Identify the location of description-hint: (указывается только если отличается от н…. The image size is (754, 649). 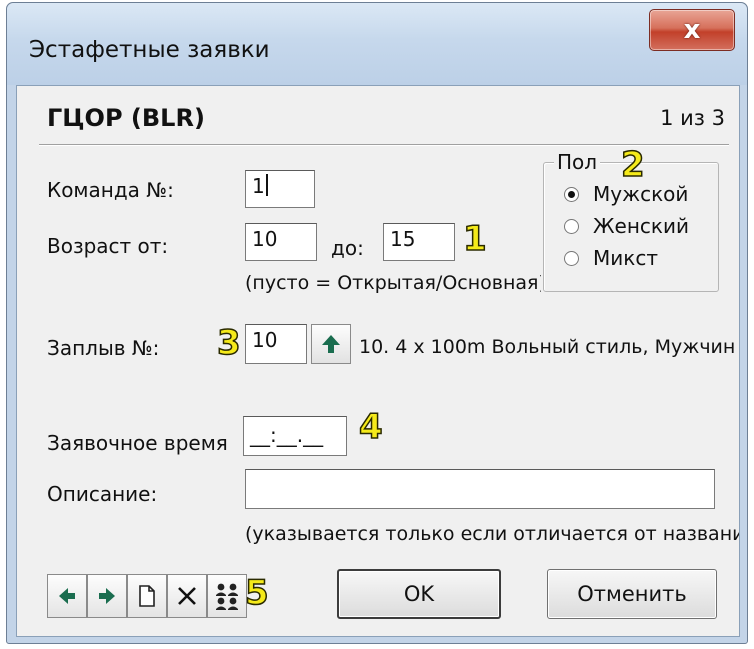
(492, 534).